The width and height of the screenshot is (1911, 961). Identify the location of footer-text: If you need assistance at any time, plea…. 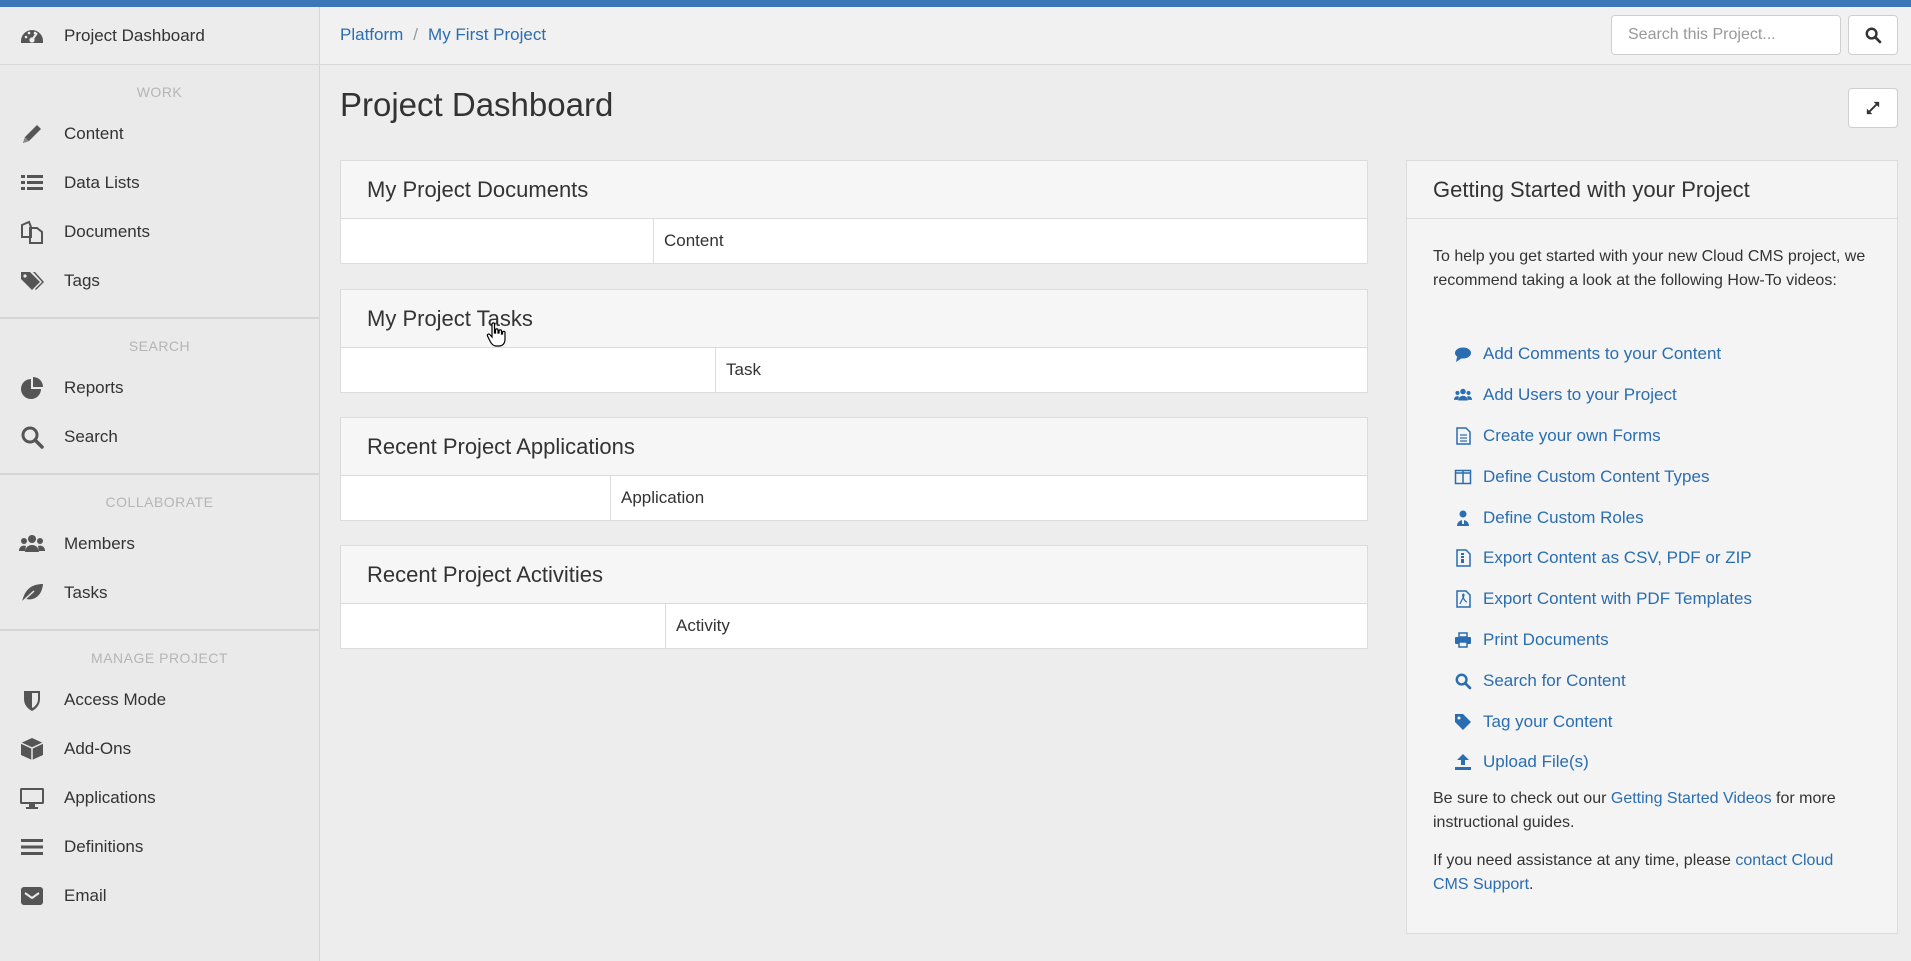
(1584, 860).